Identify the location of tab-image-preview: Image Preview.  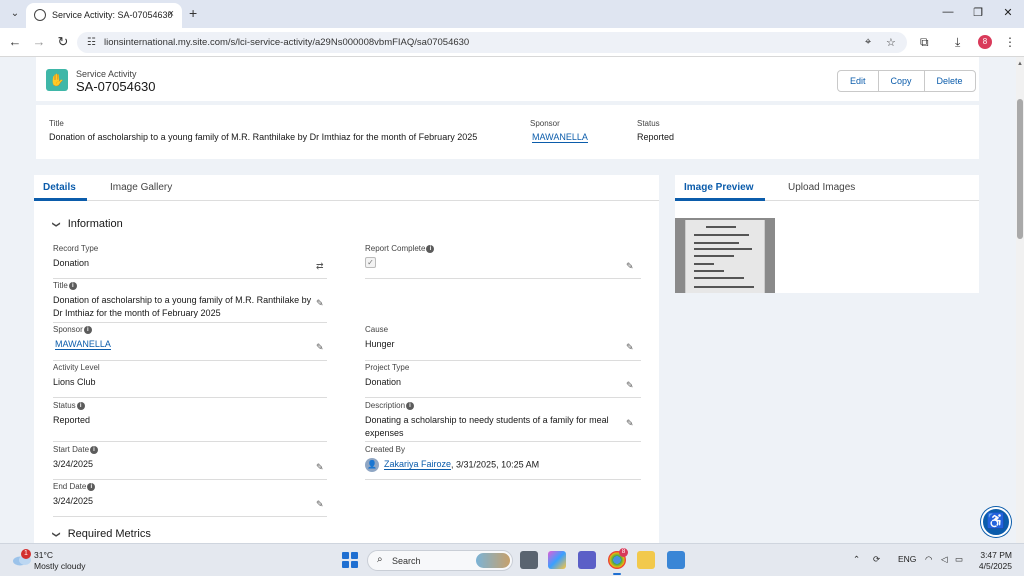
(718, 187).